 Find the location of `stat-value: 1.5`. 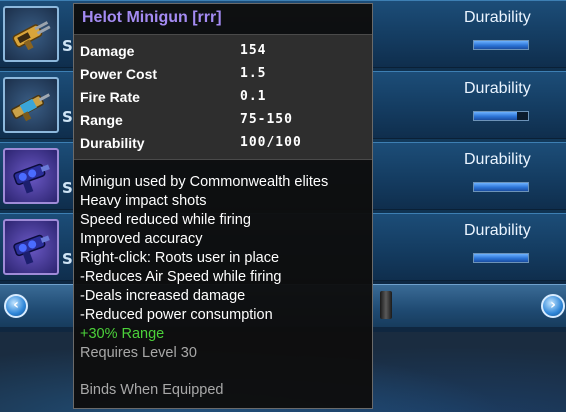

stat-value: 1.5 is located at coordinates (253, 73).